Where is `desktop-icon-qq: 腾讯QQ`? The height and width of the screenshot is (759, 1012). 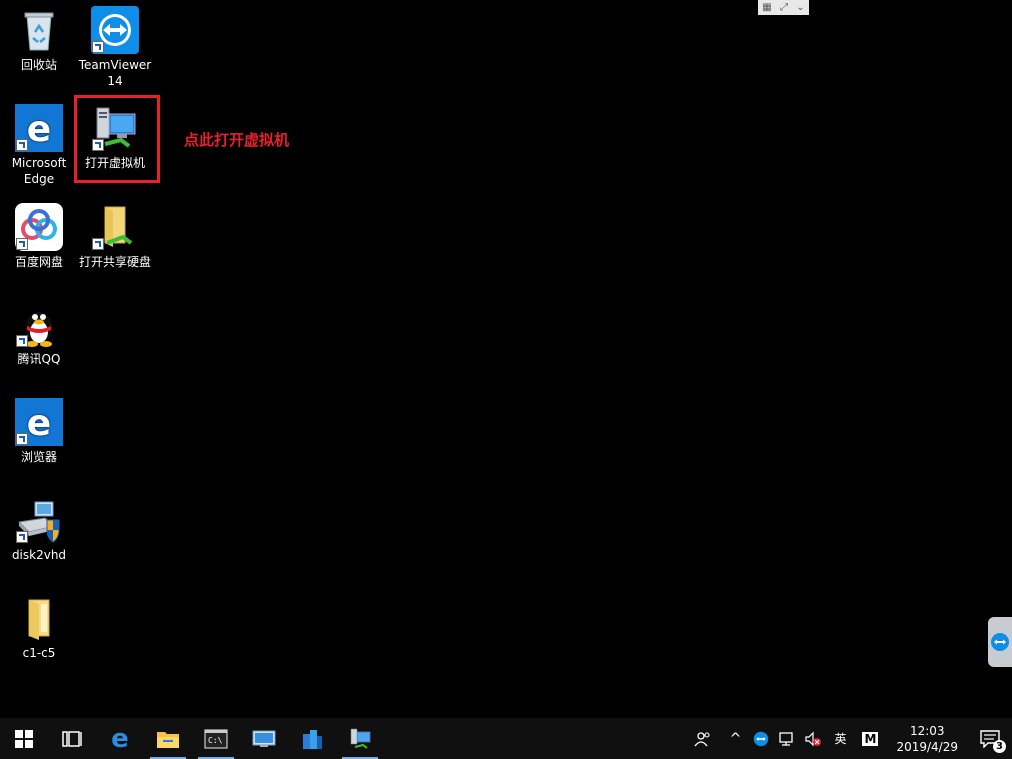
desktop-icon-qq: 腾讯QQ is located at coordinates (39, 333).